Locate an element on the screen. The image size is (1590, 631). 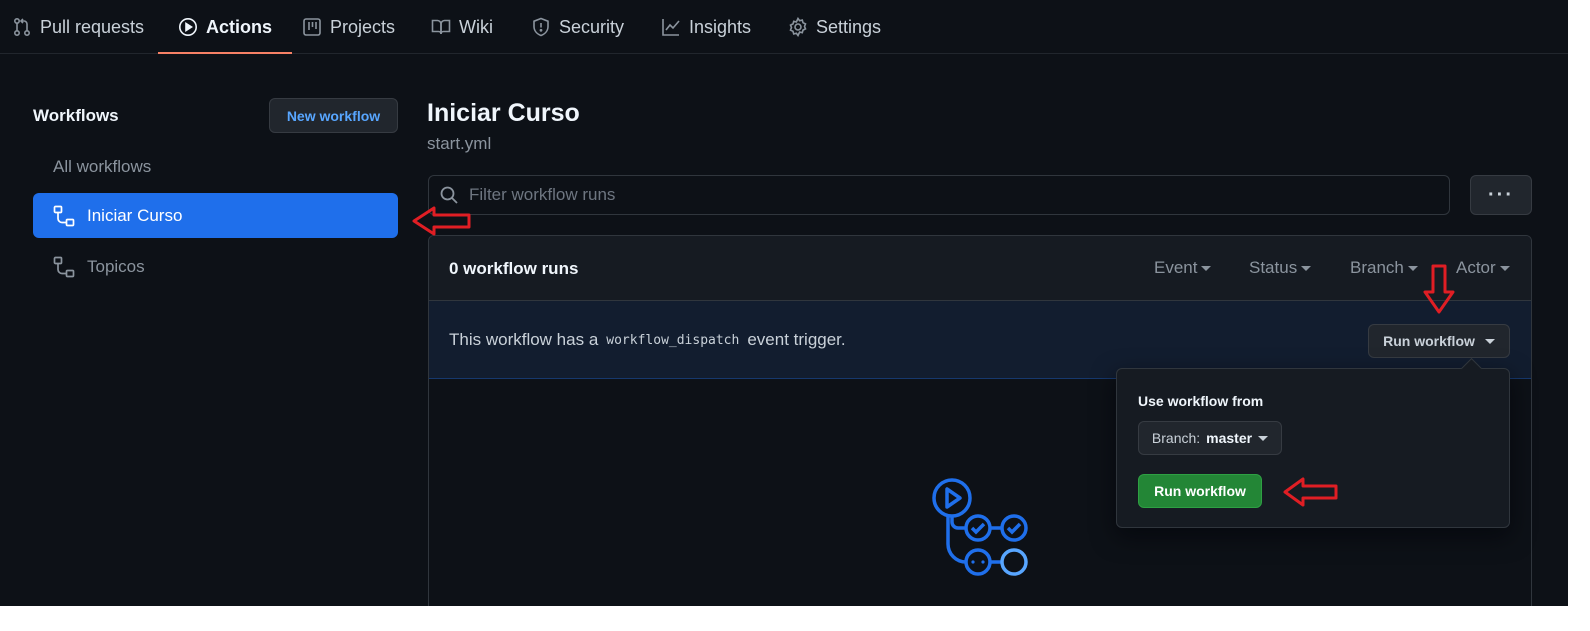
filter-label: Status is located at coordinates (1273, 267).